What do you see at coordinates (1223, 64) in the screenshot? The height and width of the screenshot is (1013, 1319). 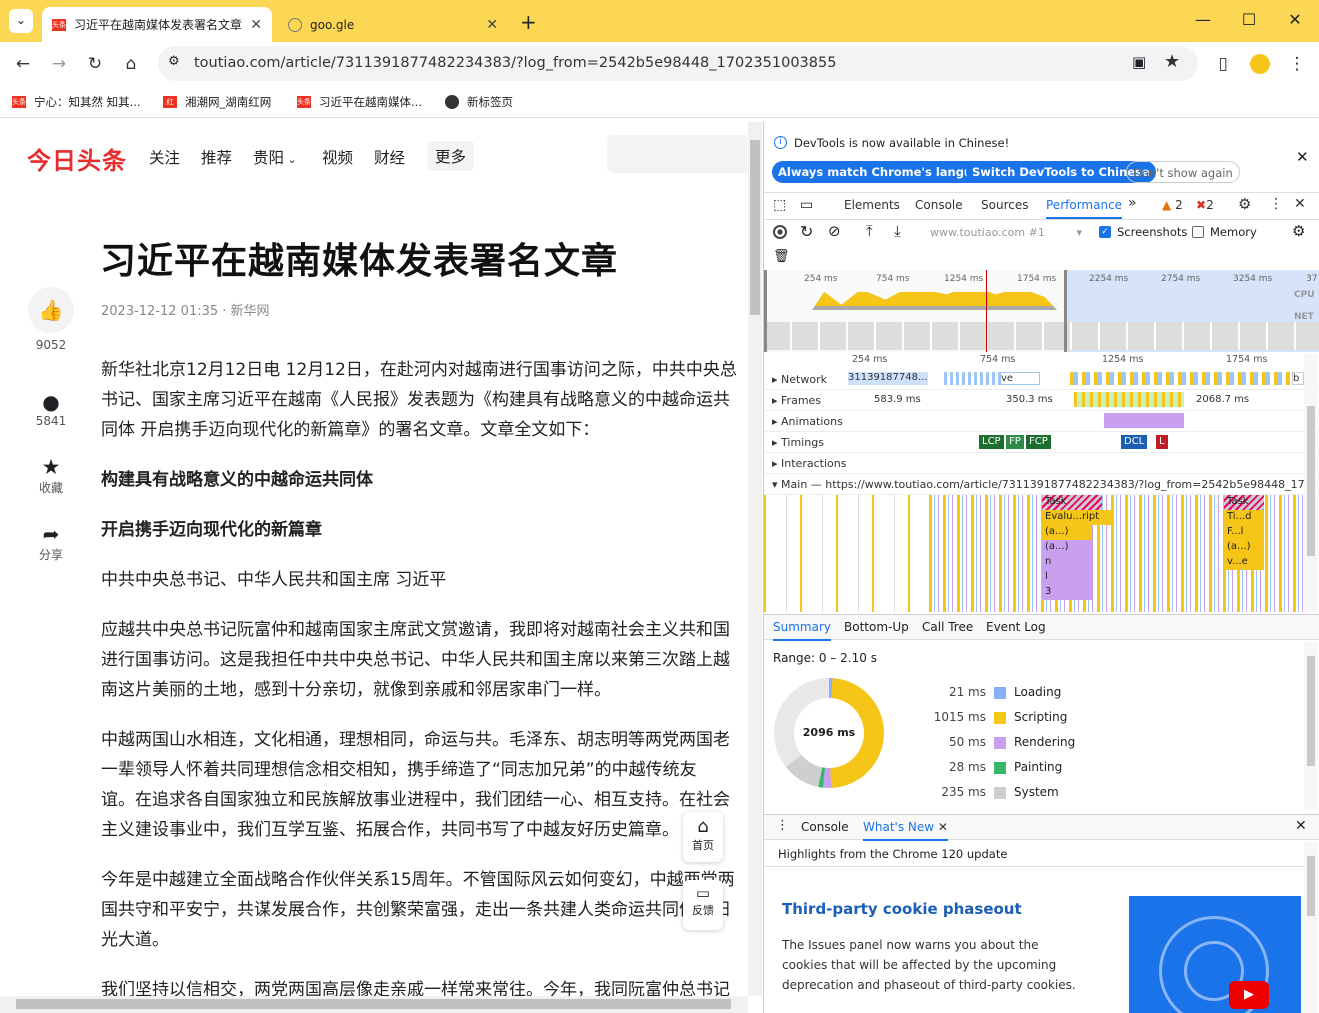 I see `side-panel-icon: ▯` at bounding box center [1223, 64].